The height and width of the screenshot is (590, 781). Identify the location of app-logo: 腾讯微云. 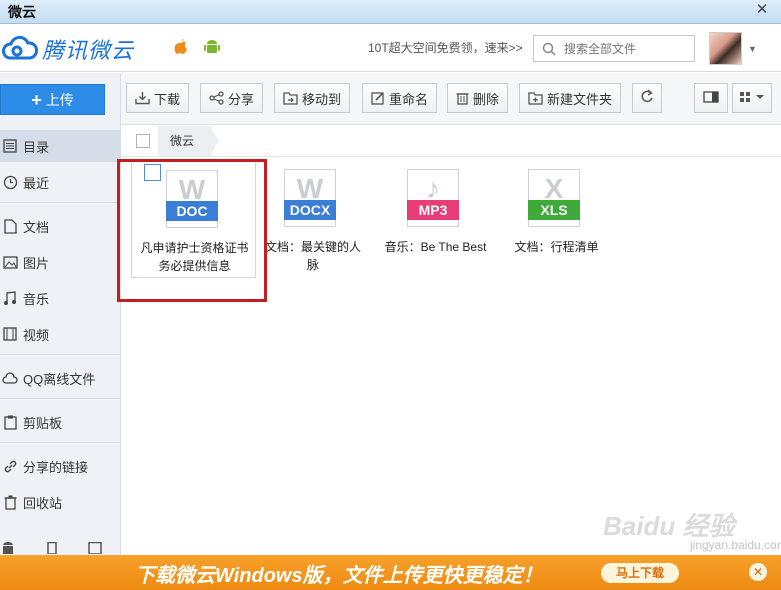
(68, 49).